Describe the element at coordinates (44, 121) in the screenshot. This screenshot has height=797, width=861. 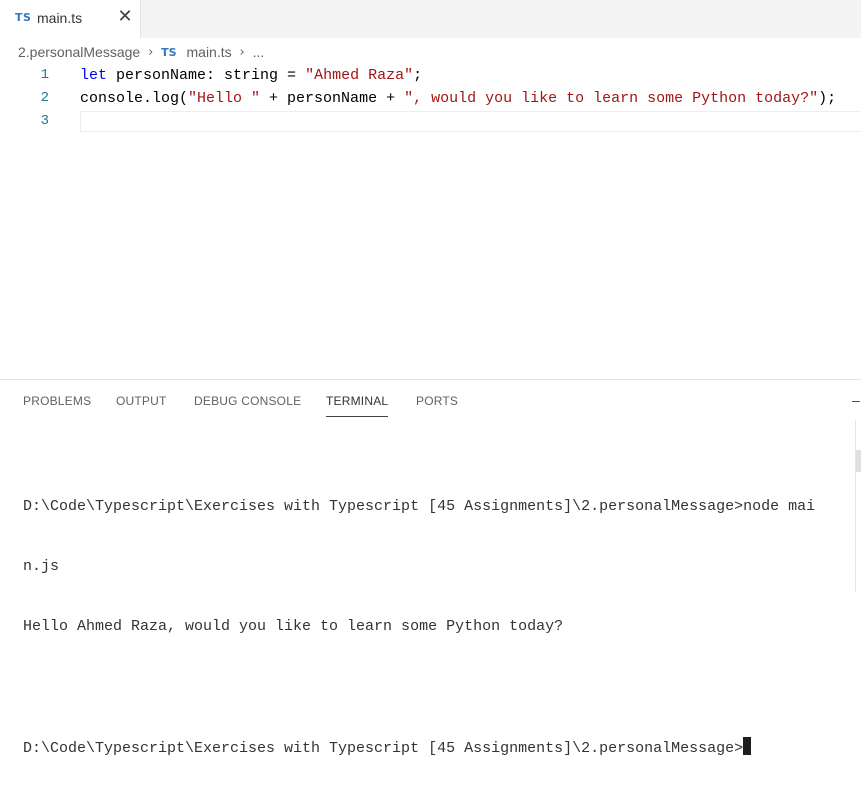
I see `line-number: 3` at that location.